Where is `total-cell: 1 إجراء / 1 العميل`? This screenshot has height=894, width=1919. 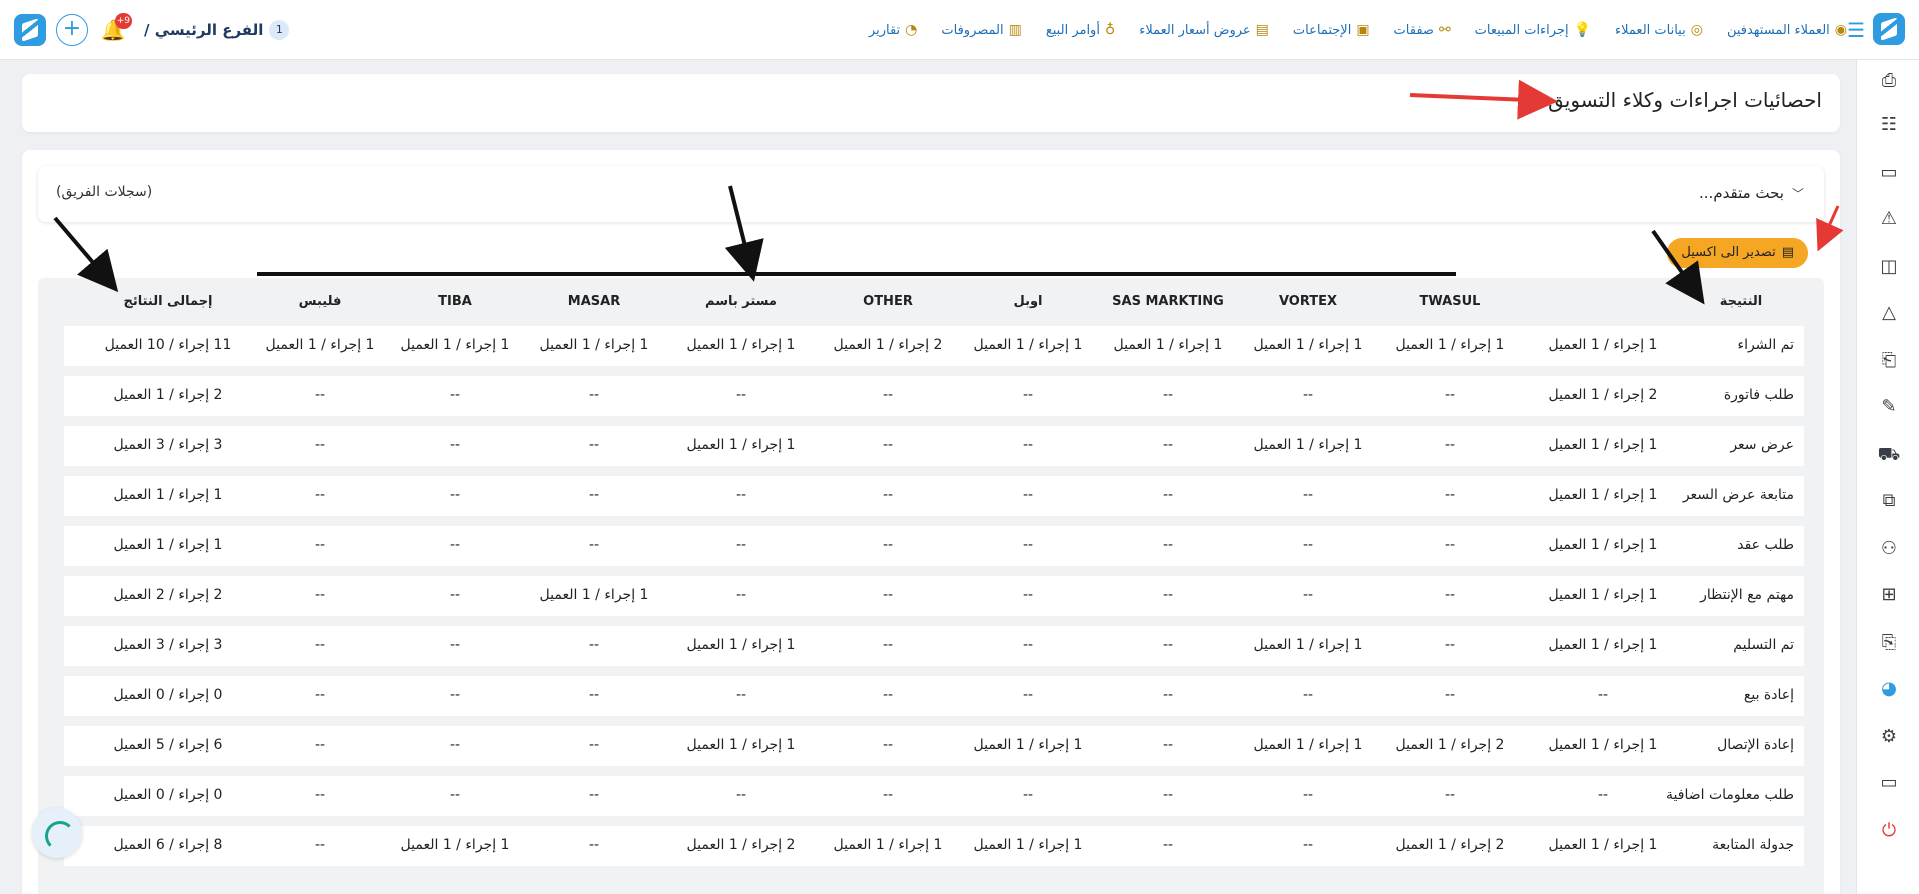
total-cell: 1 إجراء / 1 العميل is located at coordinates (168, 545).